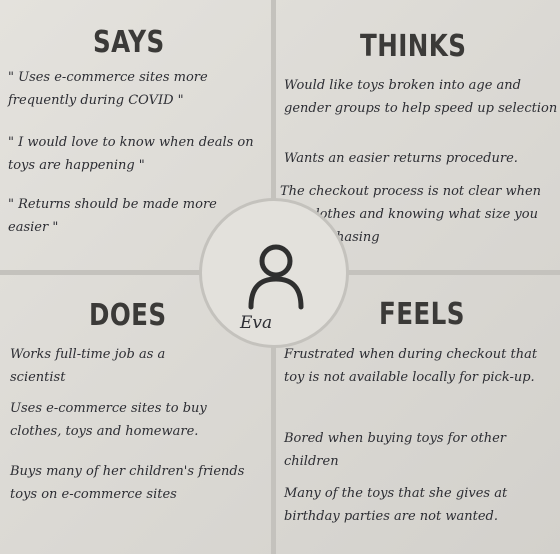  I want to click on persona-name: Eva, so click(256, 323).